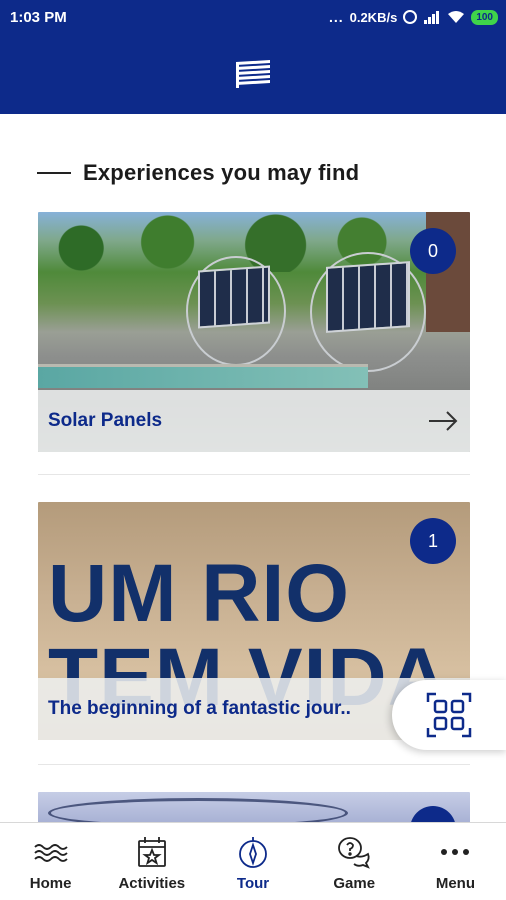 This screenshot has width=506, height=900. Describe the element at coordinates (433, 541) in the screenshot. I see `card-number-badge: 1` at that location.